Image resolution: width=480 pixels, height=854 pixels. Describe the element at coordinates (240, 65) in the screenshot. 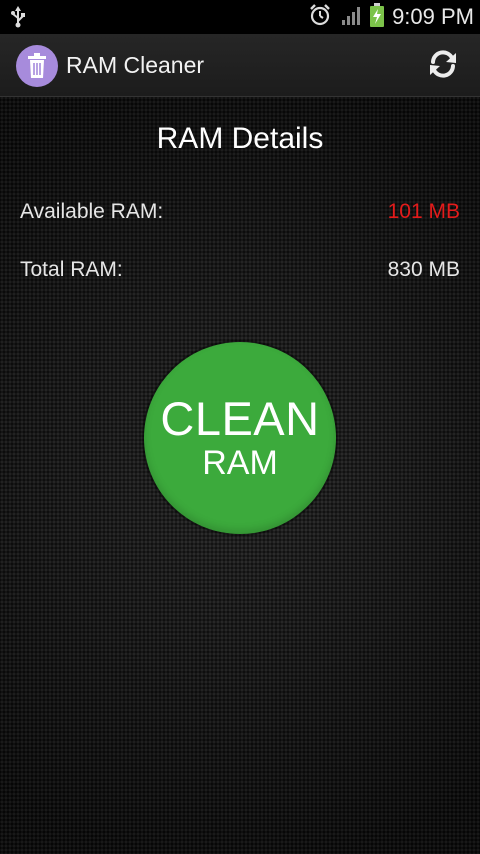

I see `action-bar: RAM Cleaner` at that location.